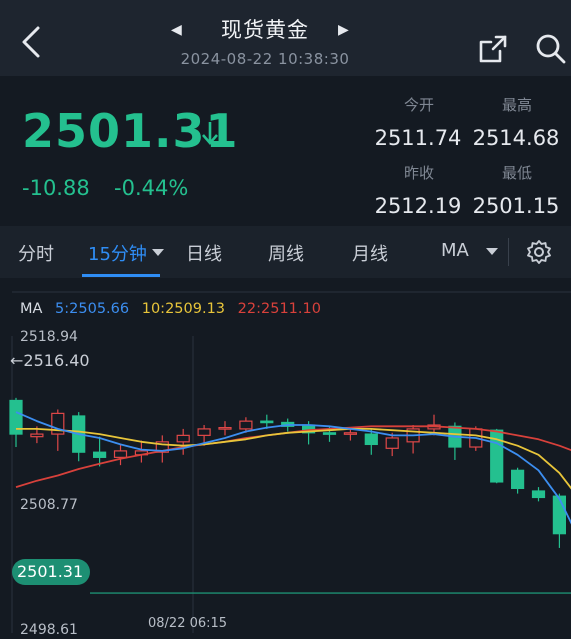 The width and height of the screenshot is (571, 639). Describe the element at coordinates (32, 42) in the screenshot. I see `back-icon` at that location.